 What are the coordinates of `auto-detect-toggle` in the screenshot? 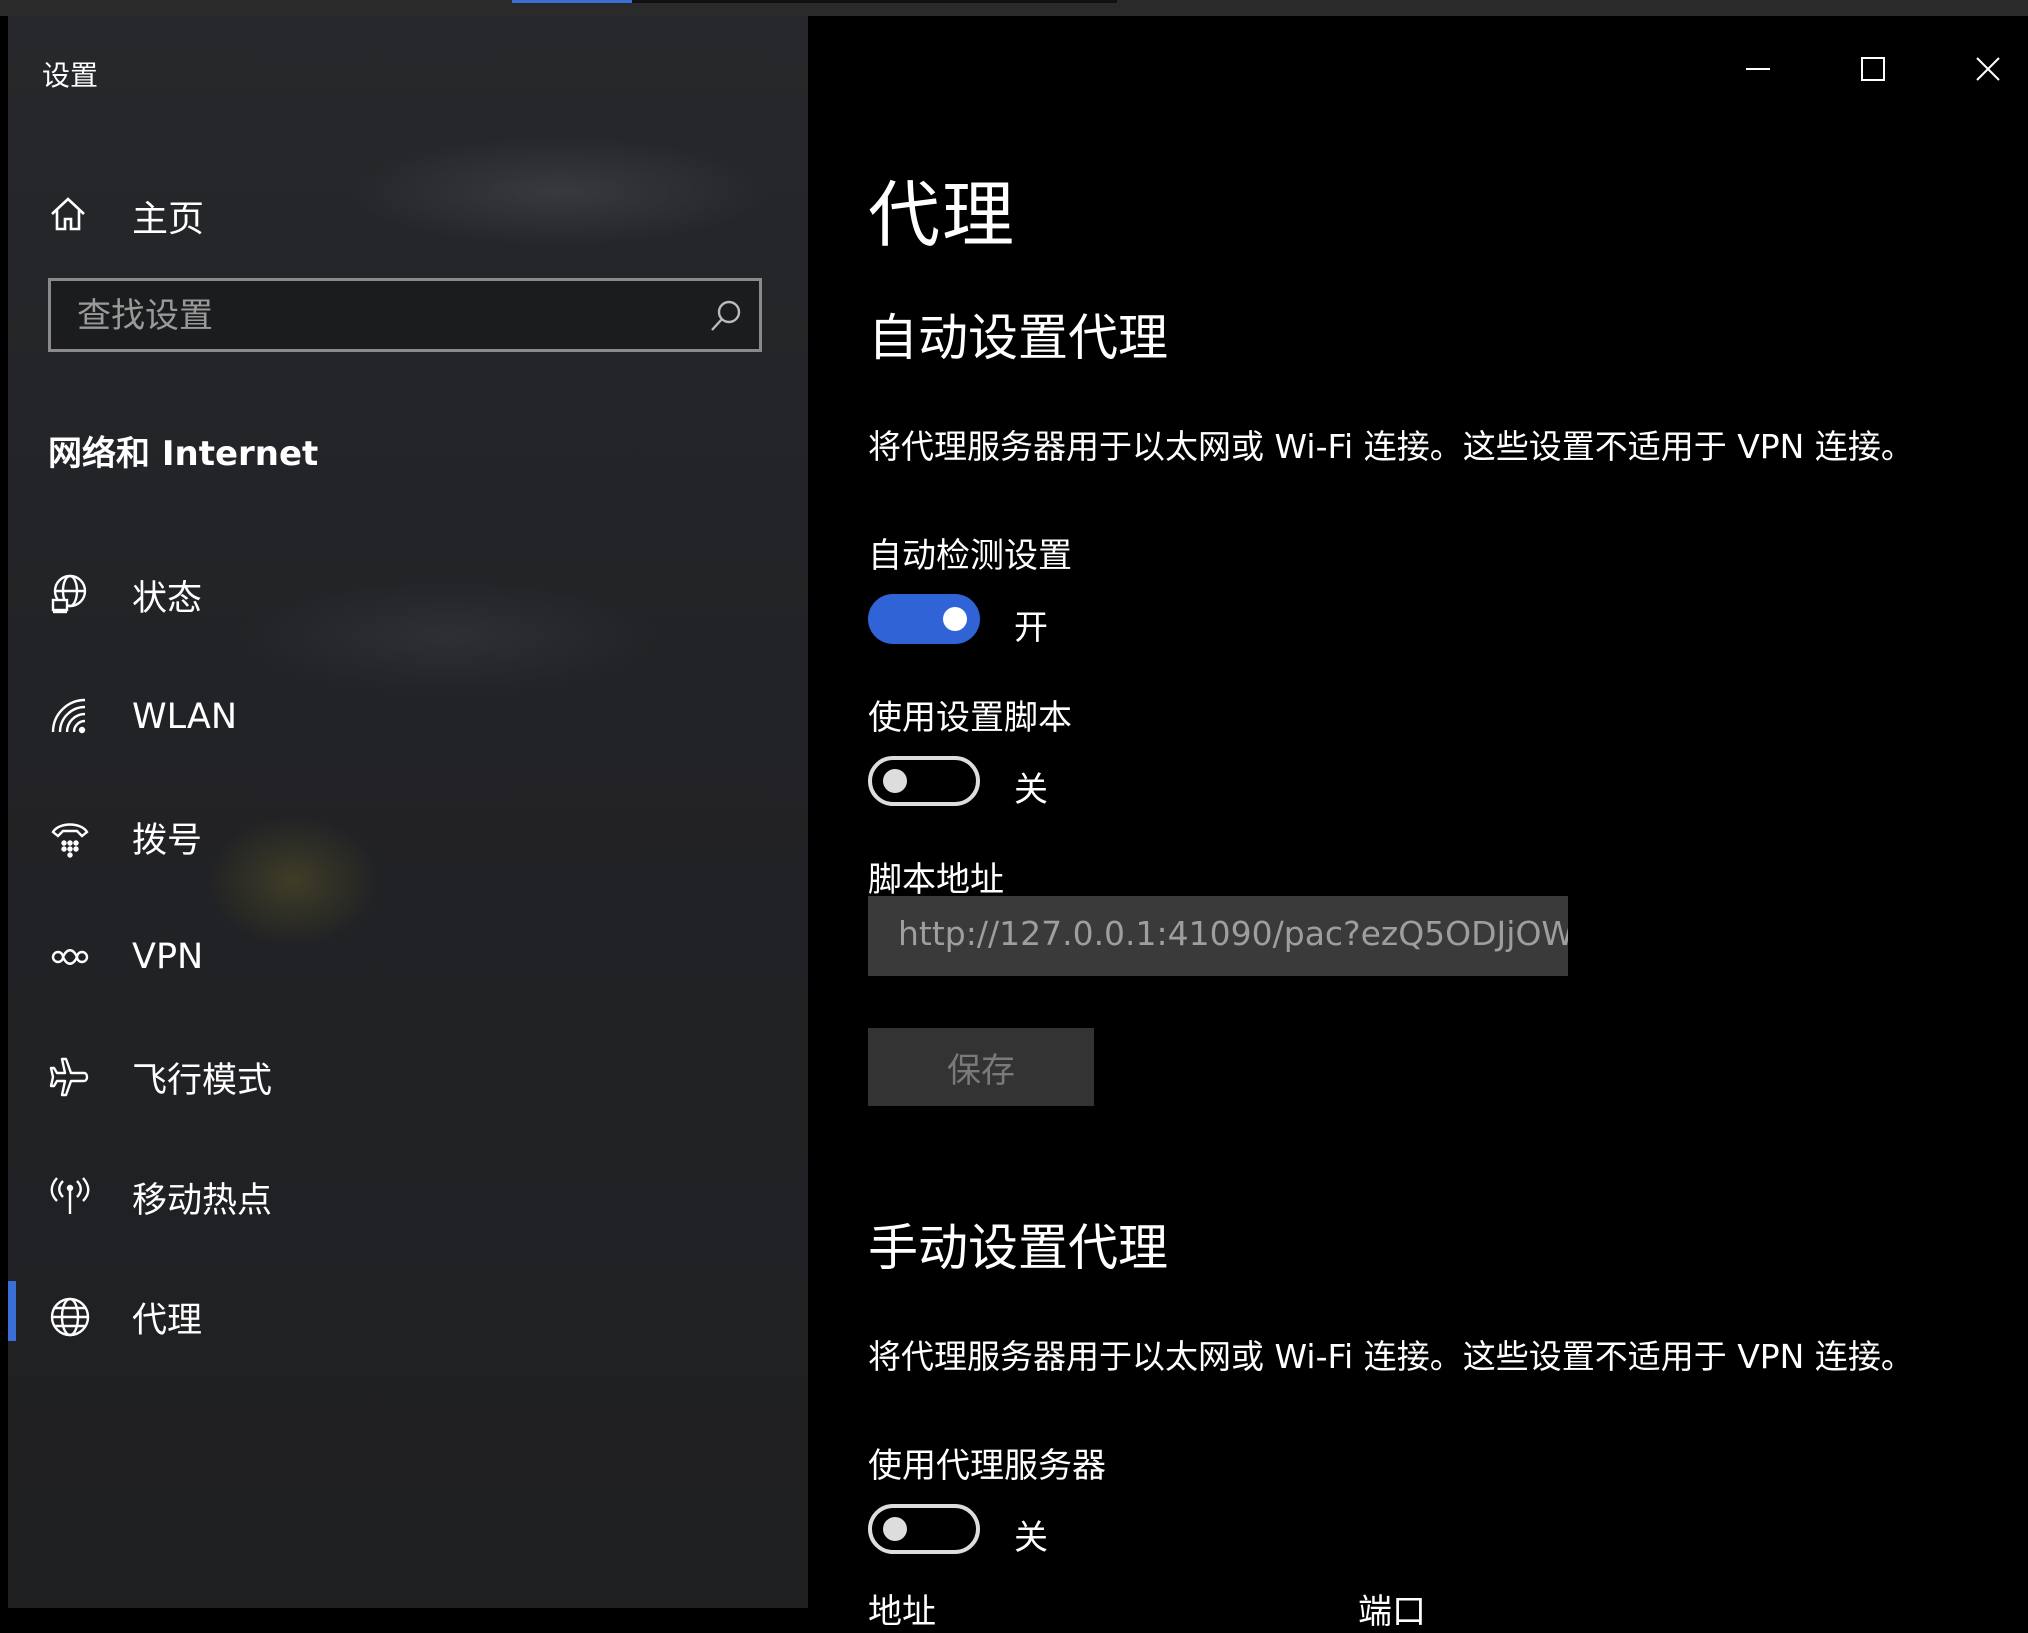 It's located at (924, 619).